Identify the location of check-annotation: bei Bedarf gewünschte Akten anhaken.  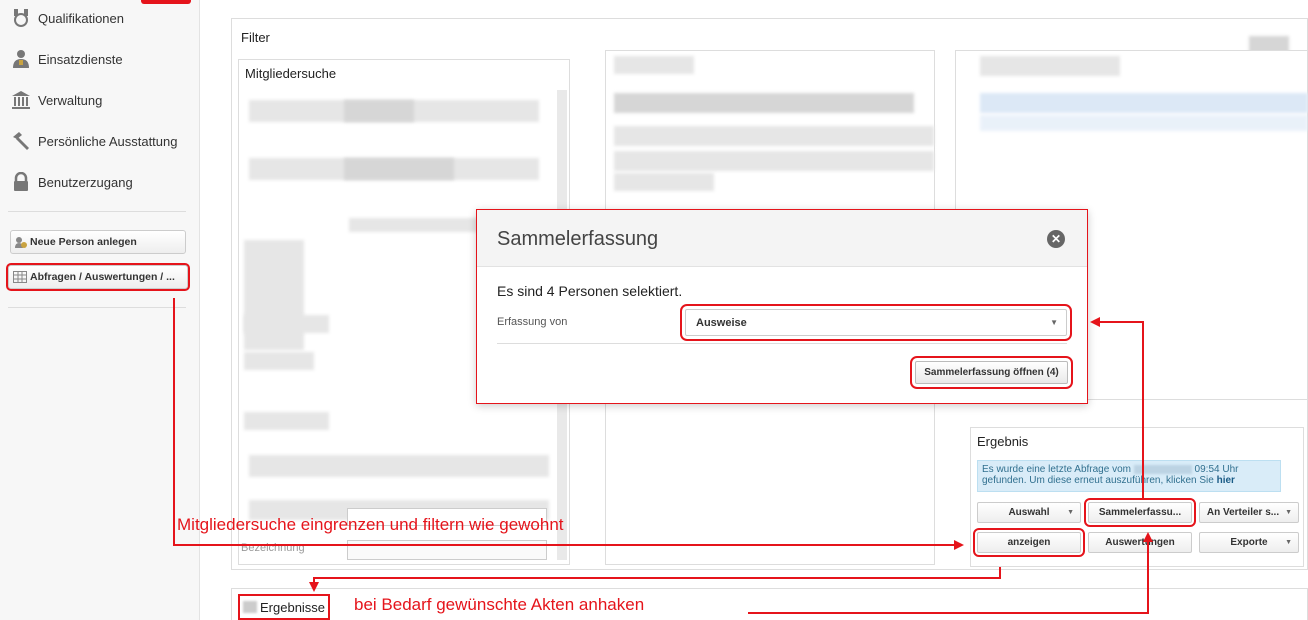
(499, 604).